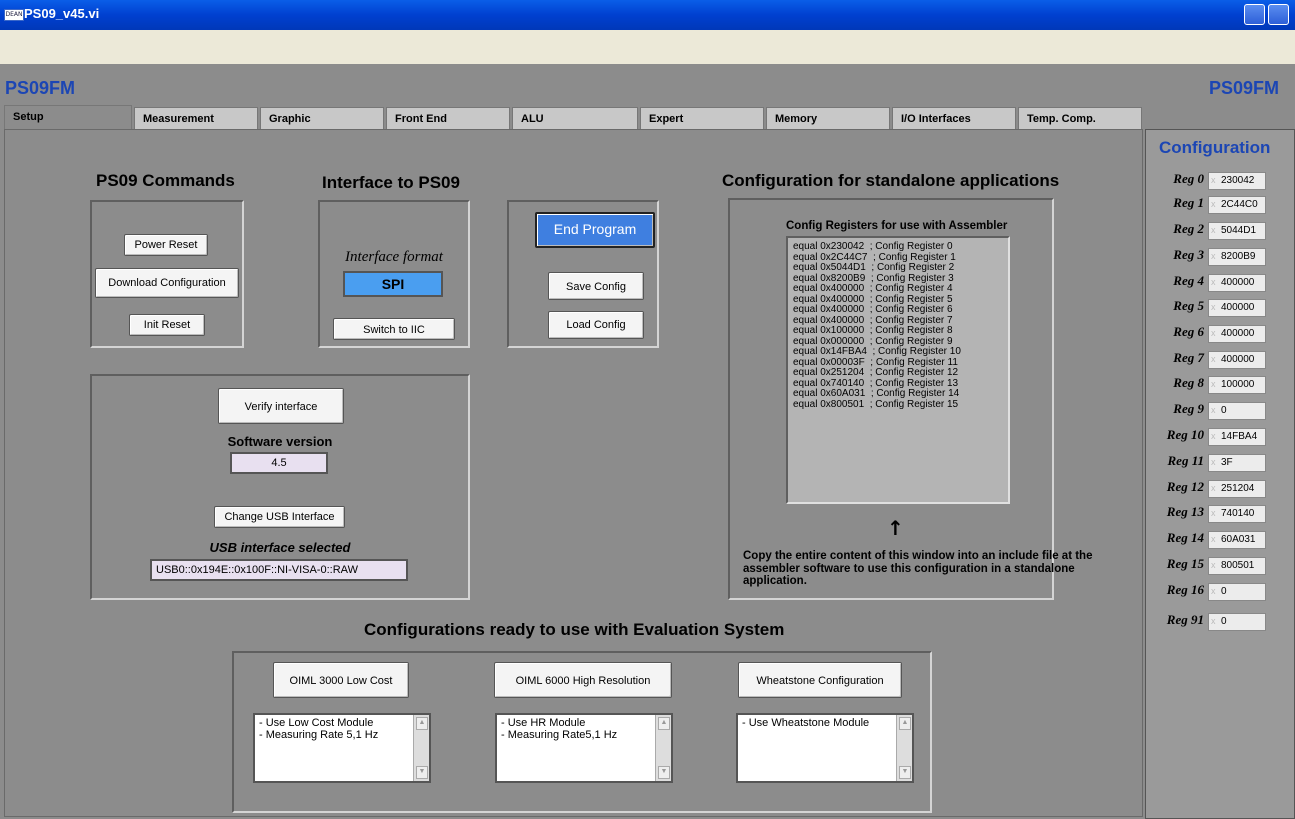  Describe the element at coordinates (316, 723) in the screenshot. I see `description-line: - Use Low Cost Module` at that location.